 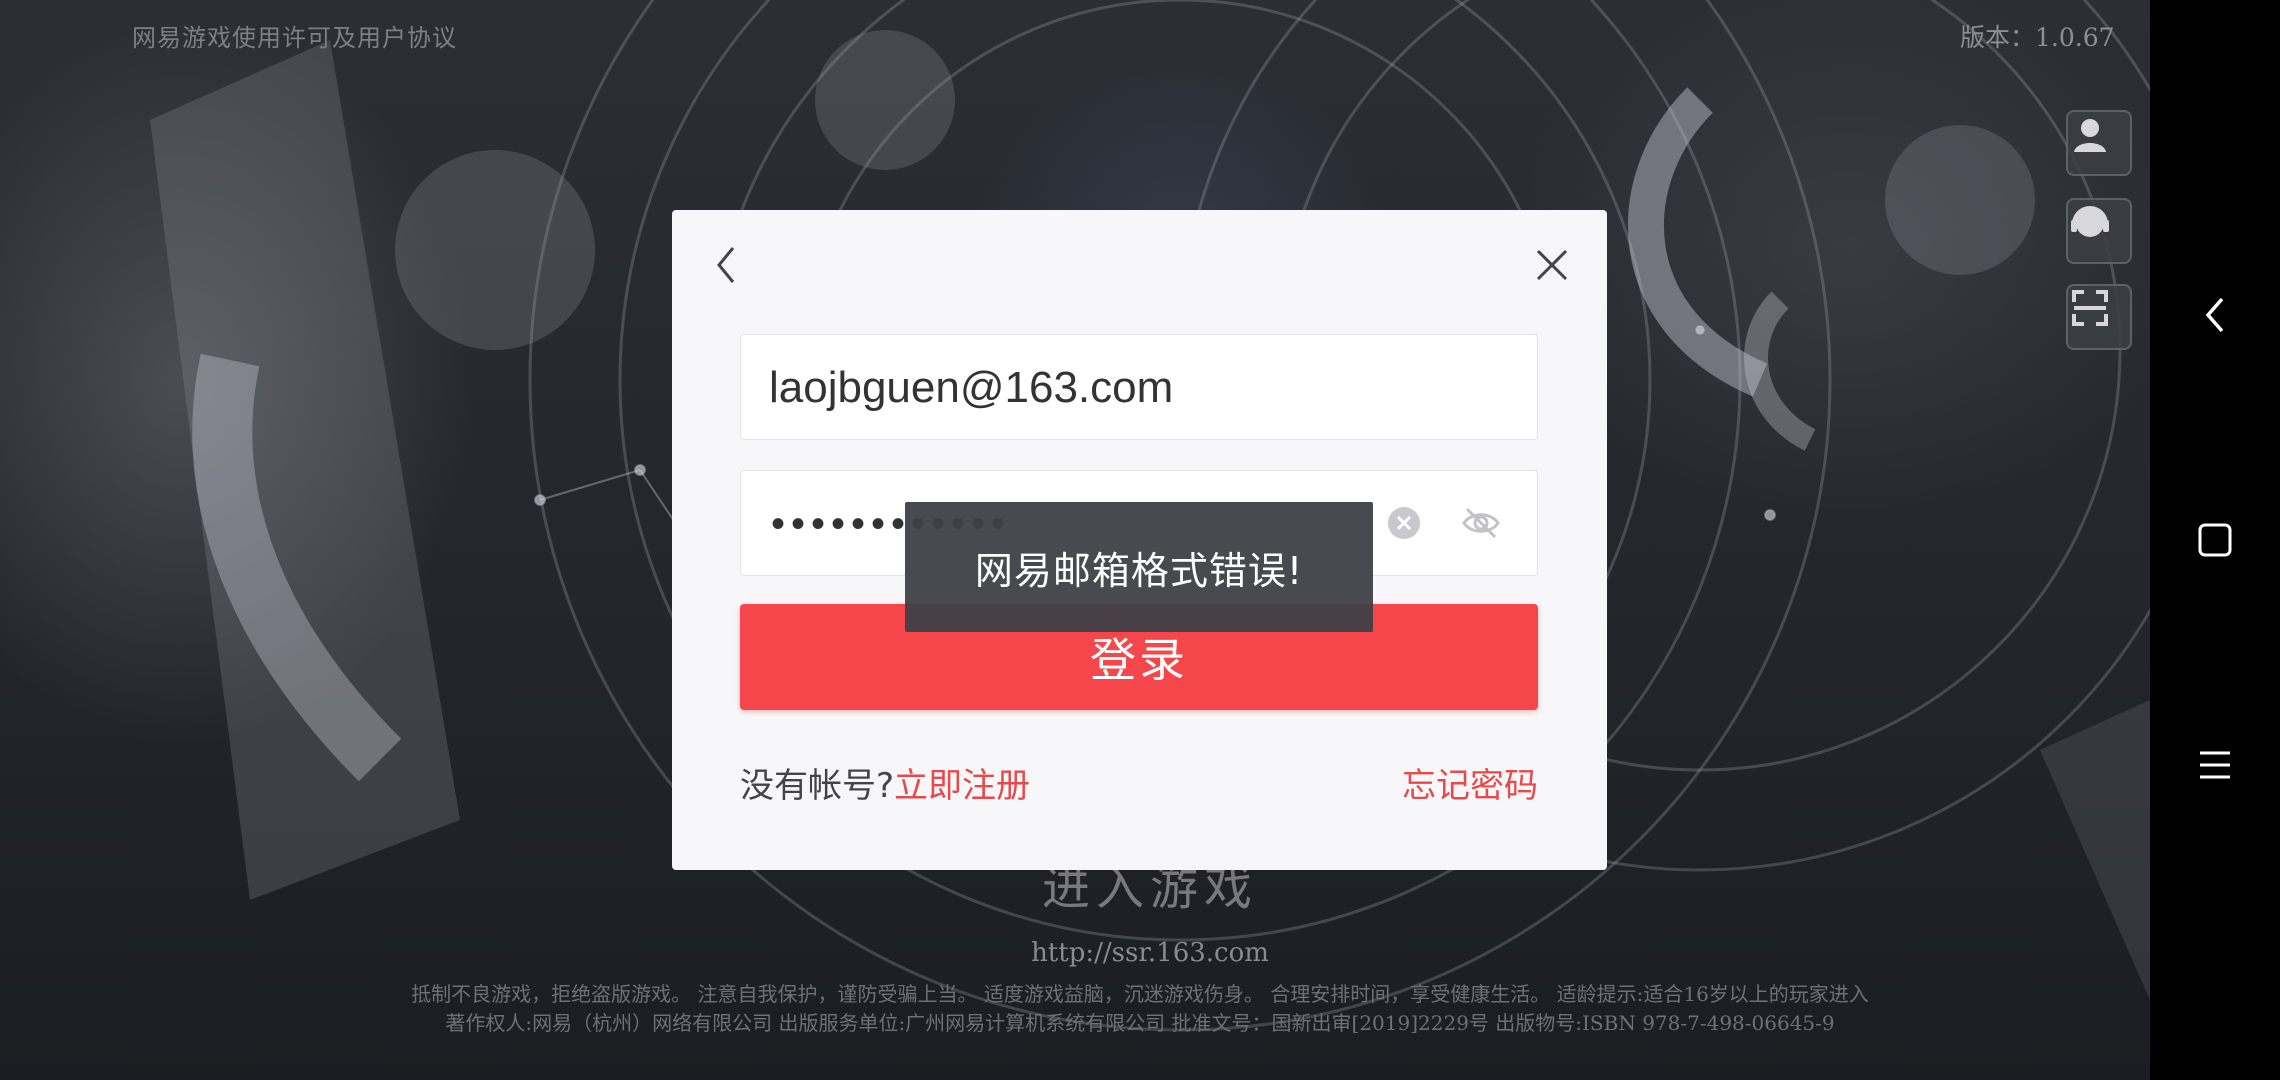 I want to click on no-account-label: 没有帐号?, so click(x=817, y=786).